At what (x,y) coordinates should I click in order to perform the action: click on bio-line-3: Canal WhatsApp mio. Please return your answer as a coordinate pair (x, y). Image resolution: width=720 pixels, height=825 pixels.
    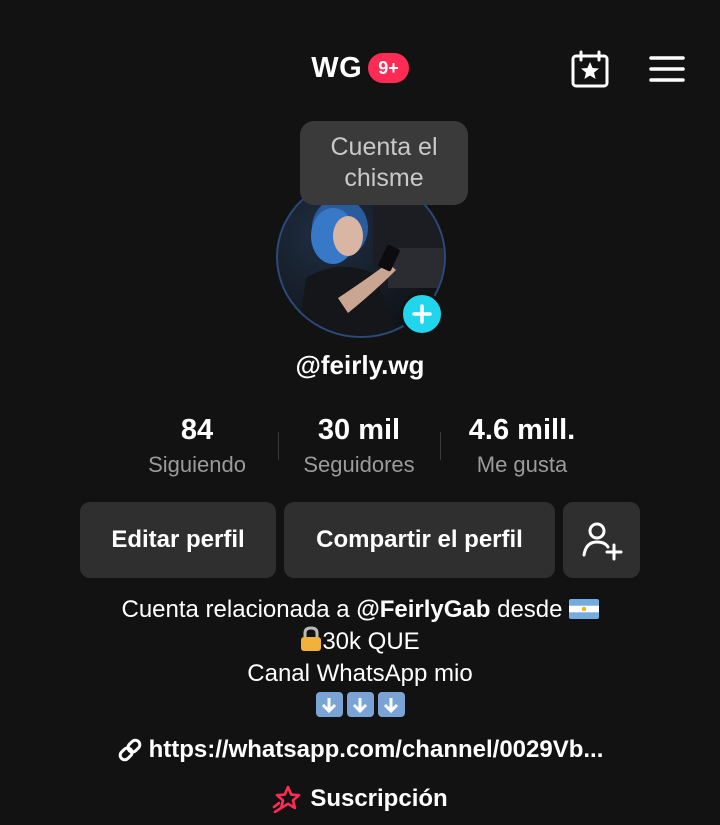
    Looking at the image, I should click on (360, 673).